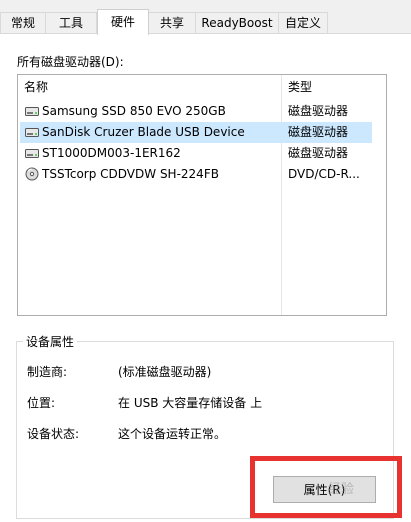 This screenshot has width=411, height=522. Describe the element at coordinates (143, 132) in the screenshot. I see `device-name: SanDisk Cruzer Blade USB Device` at that location.